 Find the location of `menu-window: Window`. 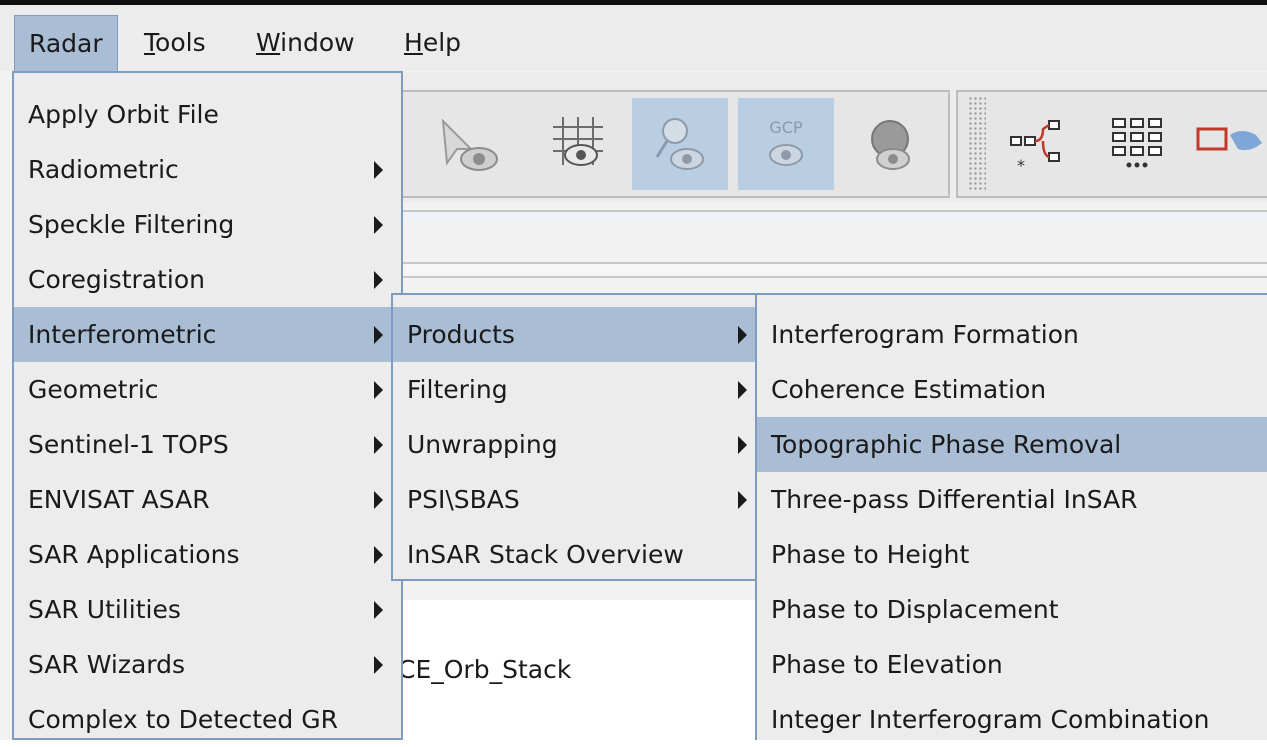

menu-window: Window is located at coordinates (305, 43).